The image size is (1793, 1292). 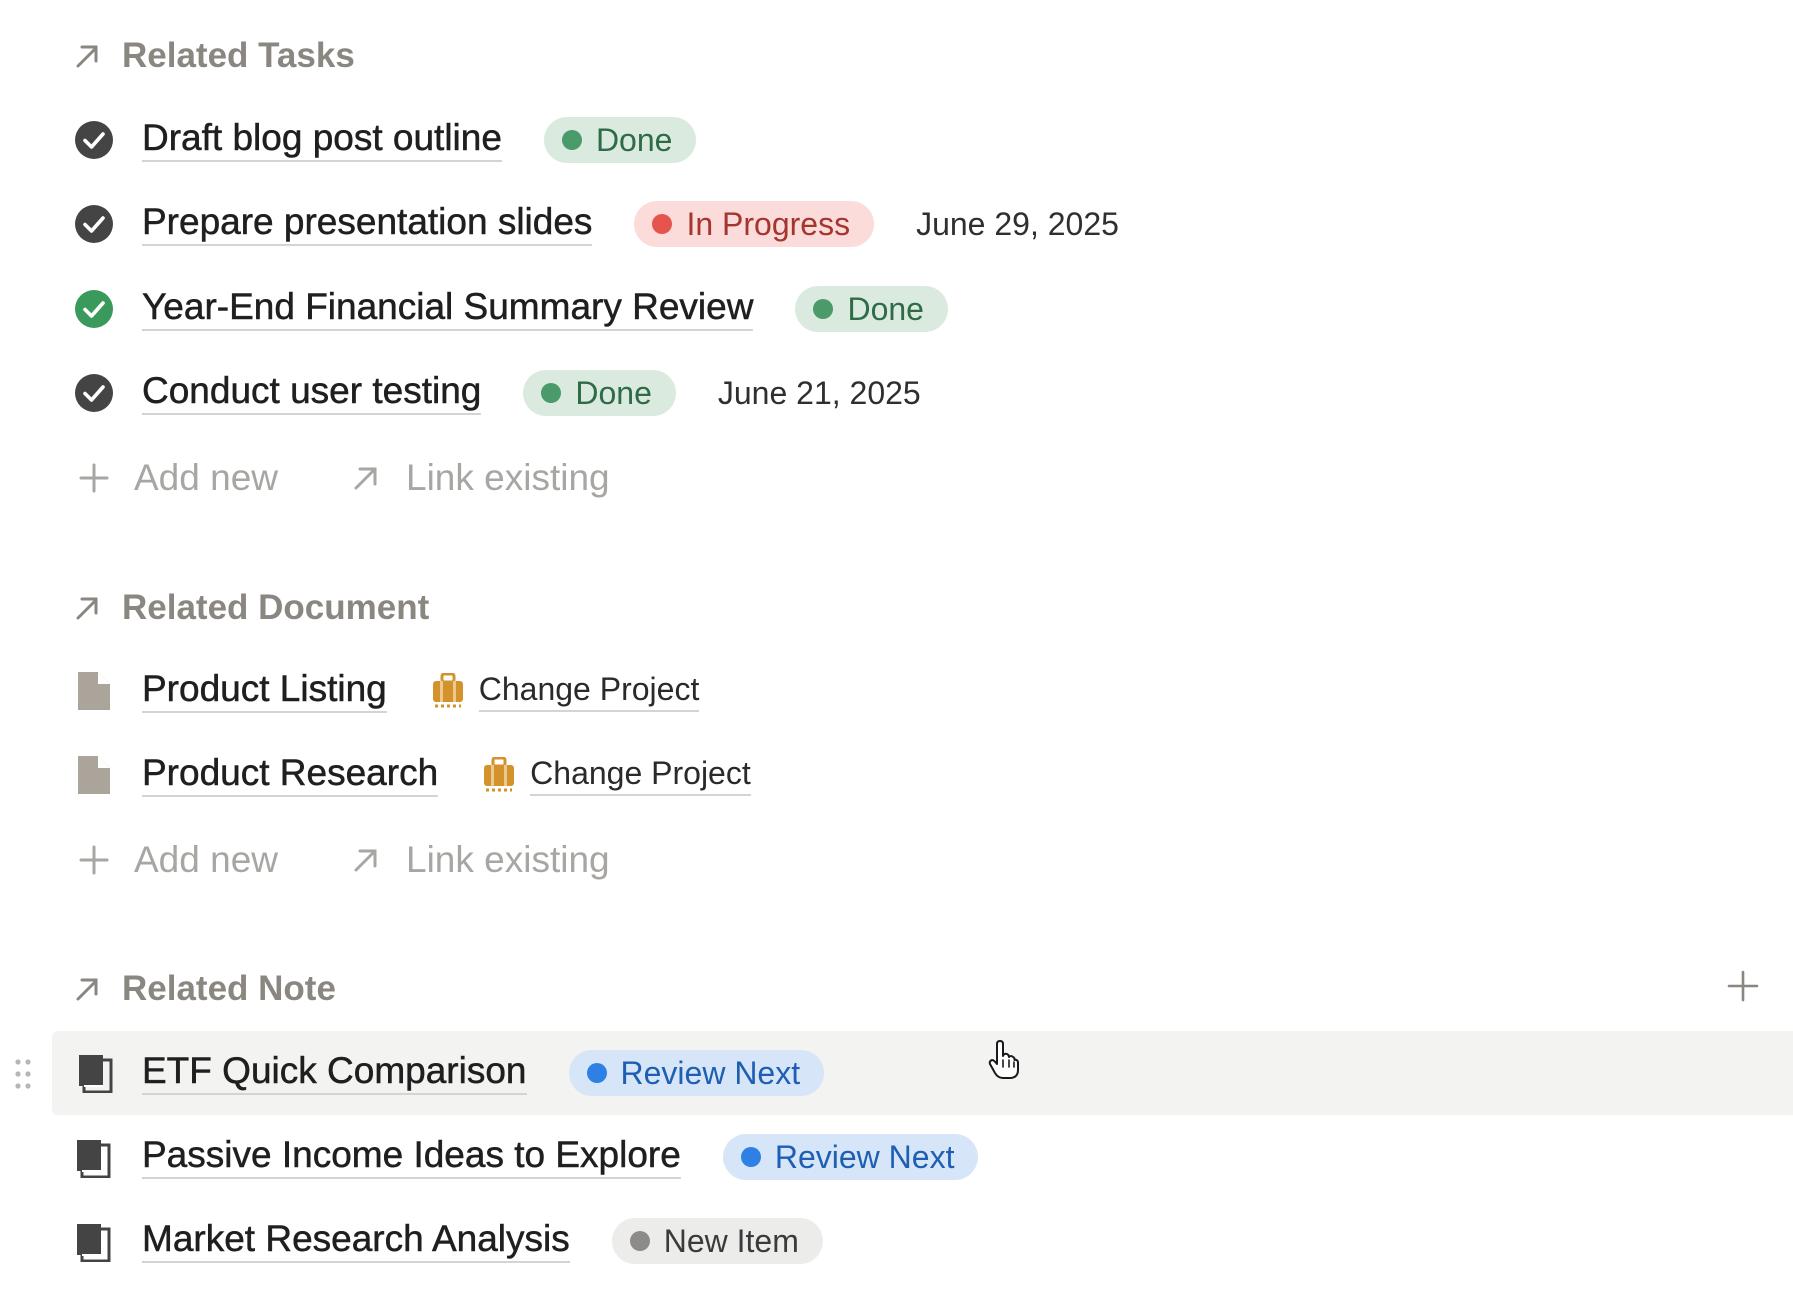 What do you see at coordinates (334, 1073) in the screenshot?
I see `note-title-link: ETF Quick Comparison` at bounding box center [334, 1073].